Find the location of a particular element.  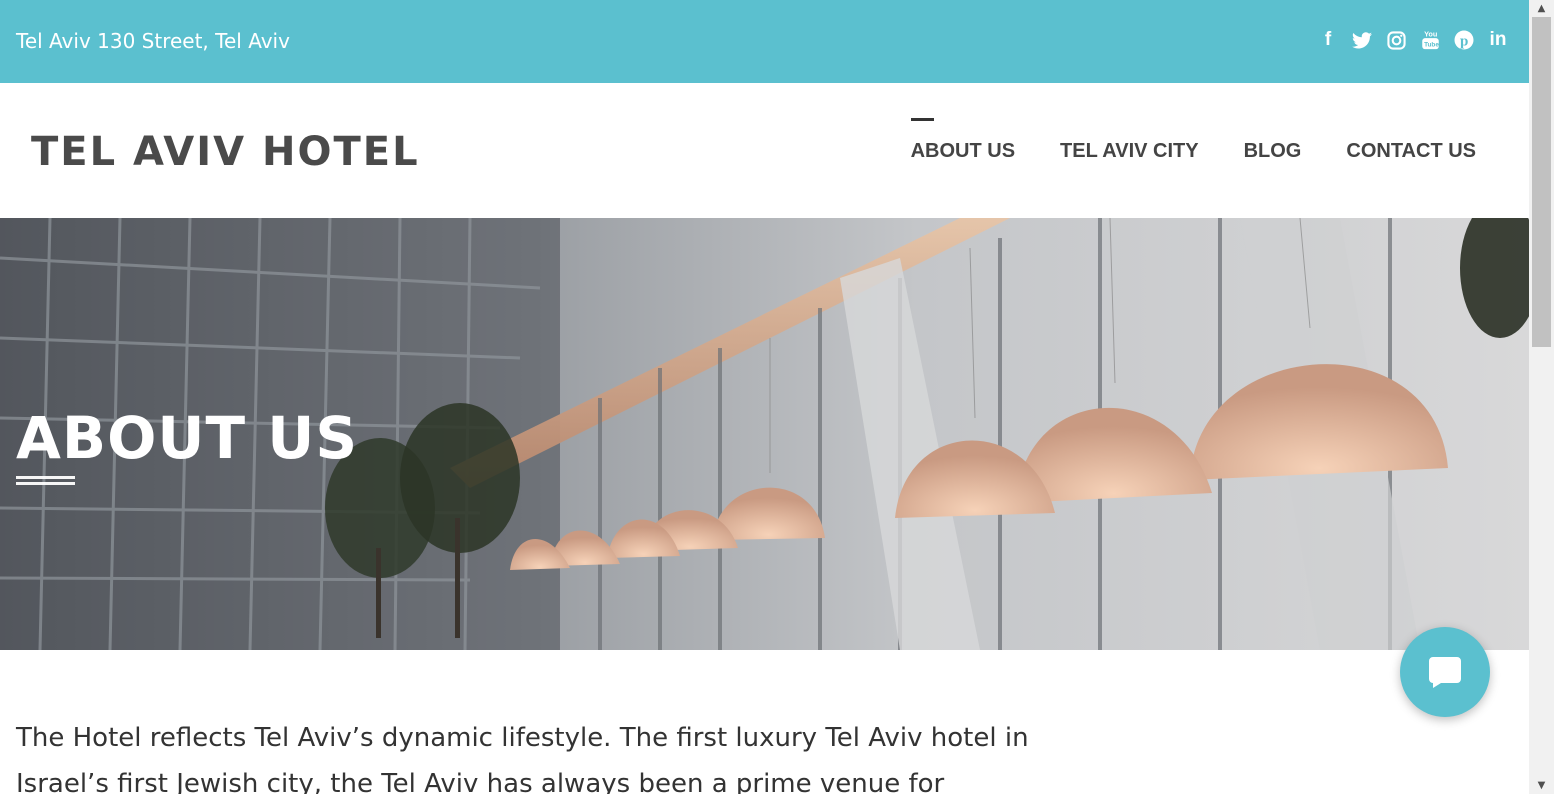

linkedin-icon: in is located at coordinates (1498, 40).